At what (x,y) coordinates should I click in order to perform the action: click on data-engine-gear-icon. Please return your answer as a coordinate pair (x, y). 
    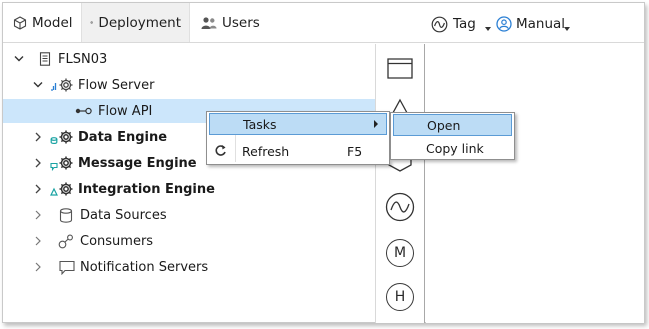
    Looking at the image, I should click on (62, 137).